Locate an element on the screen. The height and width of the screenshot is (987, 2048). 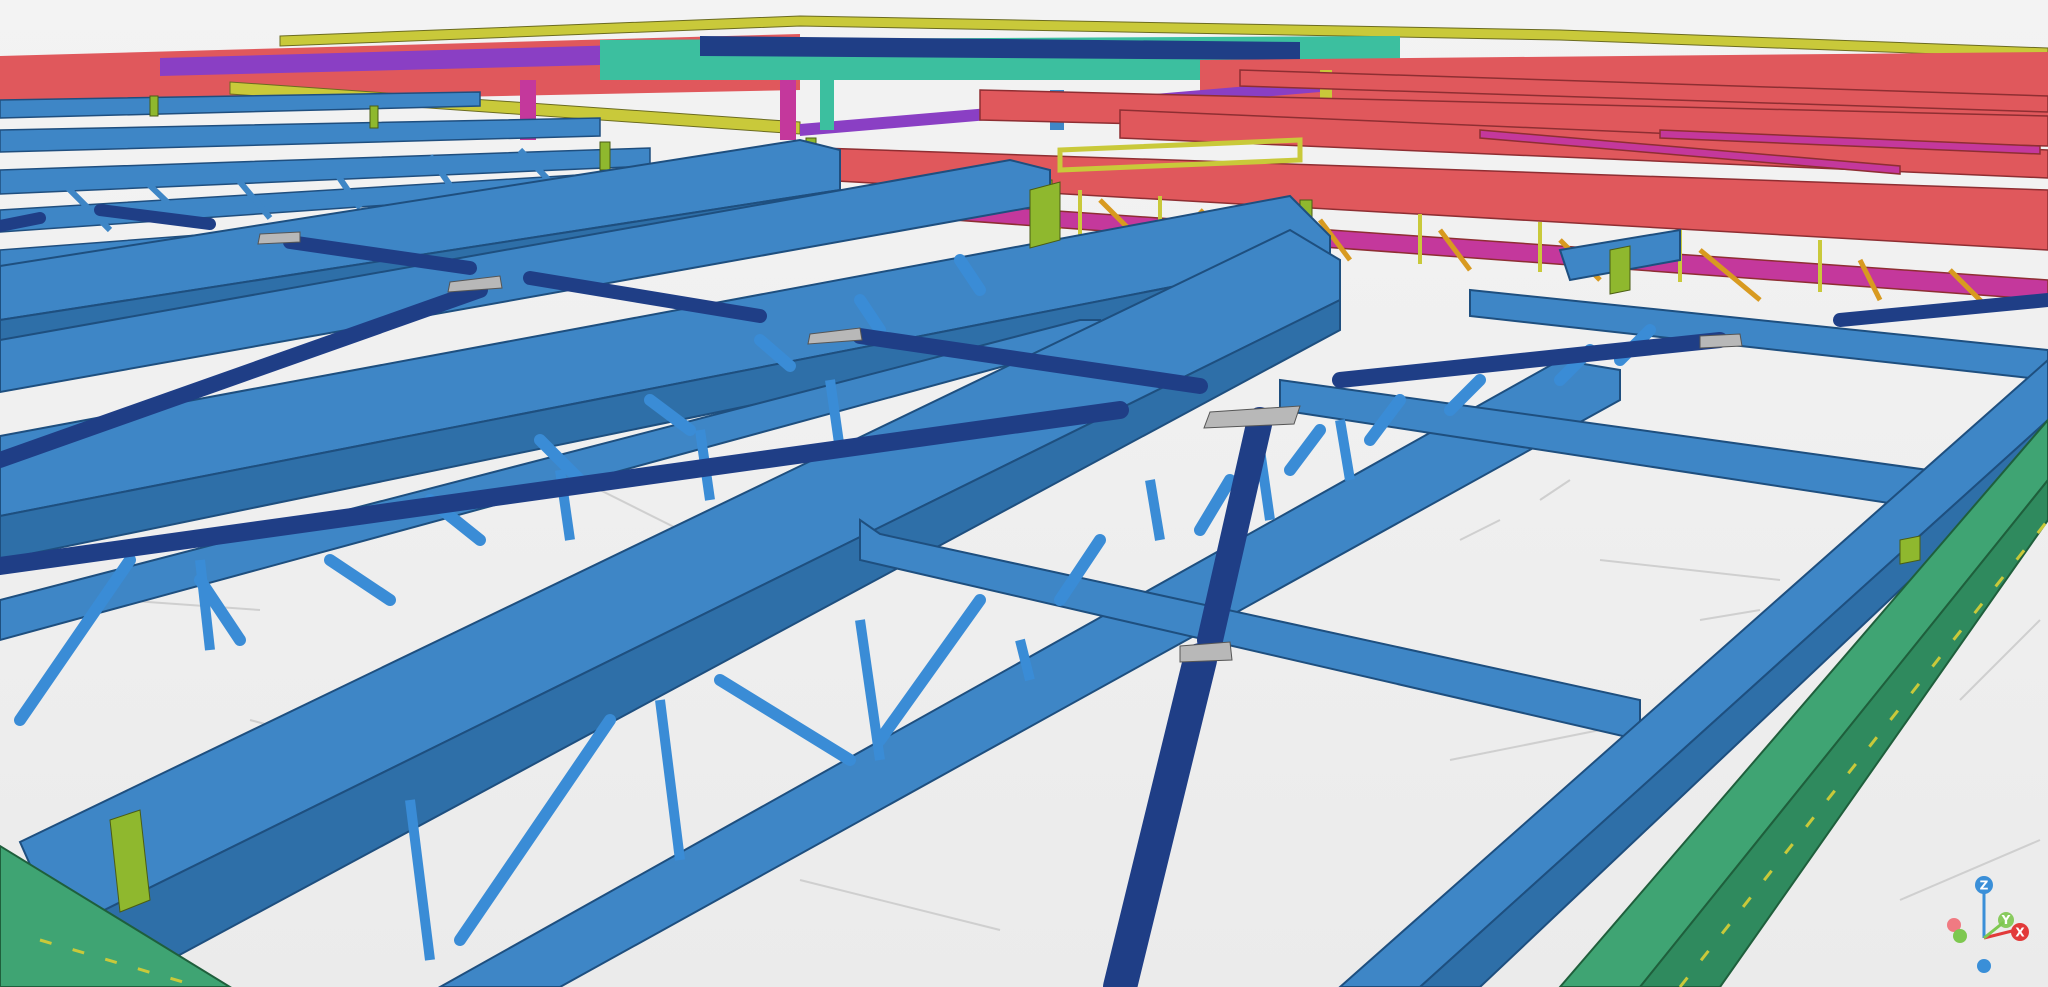
neg-y-axis-handle is located at coordinates (1960, 936).